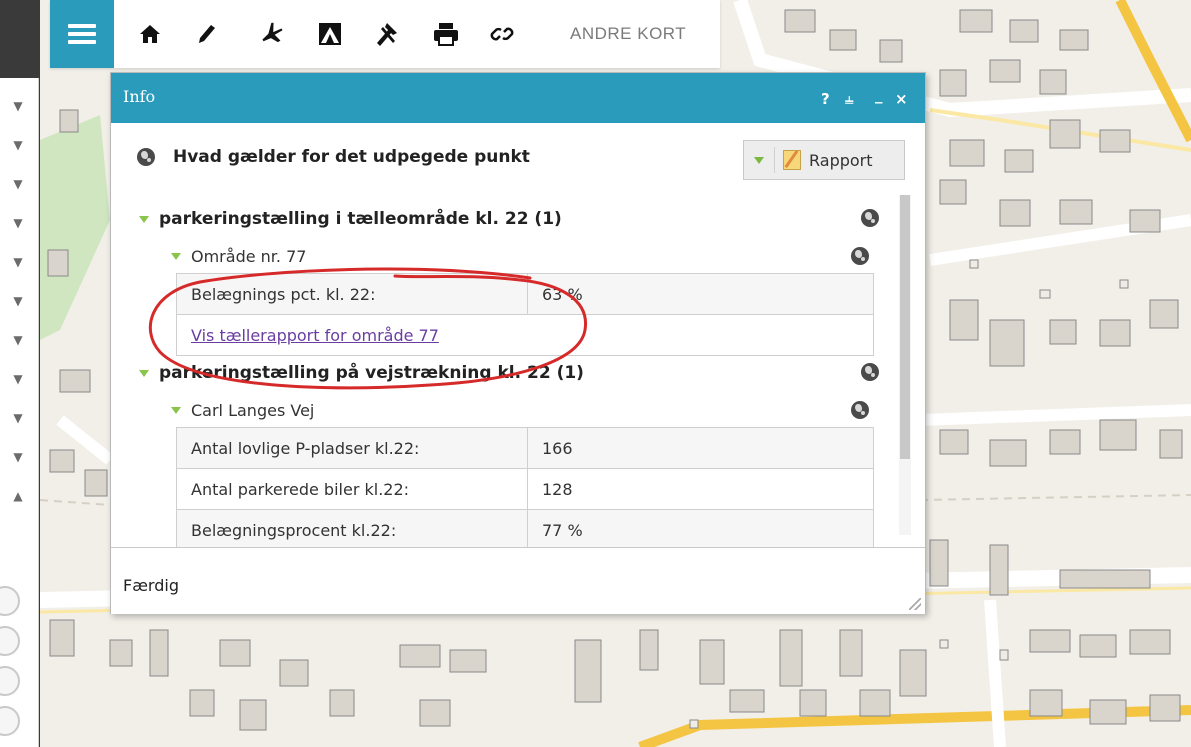 This screenshot has width=1191, height=747. What do you see at coordinates (841, 160) in the screenshot?
I see `report-label: Rapport` at bounding box center [841, 160].